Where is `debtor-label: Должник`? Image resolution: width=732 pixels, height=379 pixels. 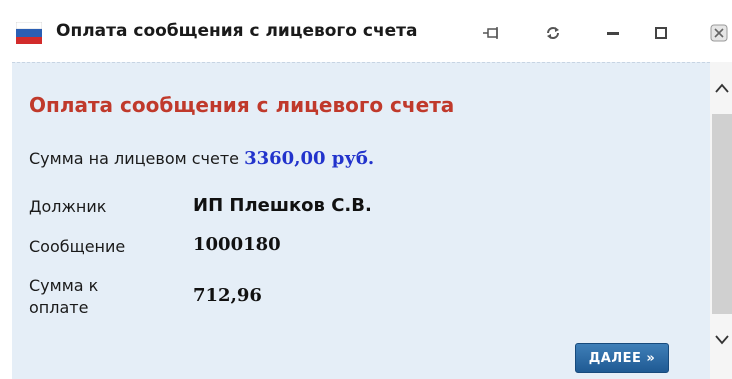 debtor-label: Должник is located at coordinates (68, 206).